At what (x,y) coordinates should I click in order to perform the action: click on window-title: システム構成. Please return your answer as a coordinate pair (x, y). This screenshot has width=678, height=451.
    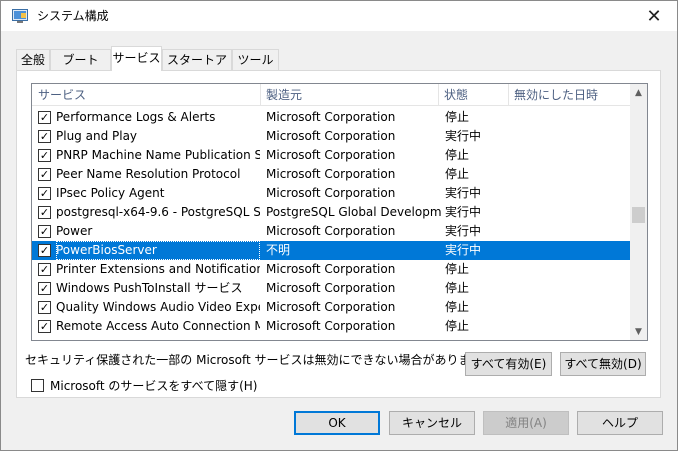
    Looking at the image, I should click on (73, 16).